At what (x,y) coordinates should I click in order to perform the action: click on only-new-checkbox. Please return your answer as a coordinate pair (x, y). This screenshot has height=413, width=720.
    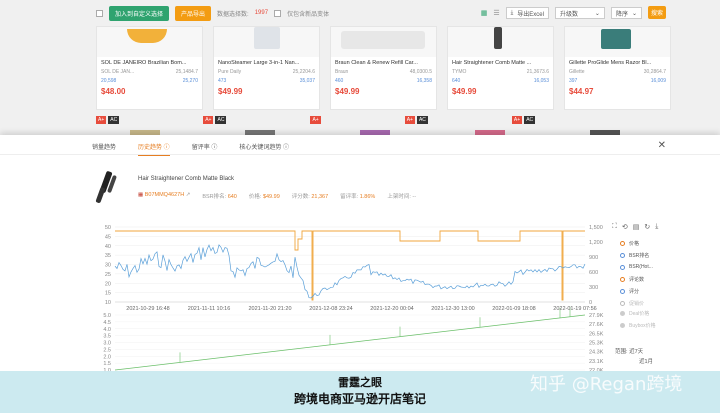
    Looking at the image, I should click on (278, 13).